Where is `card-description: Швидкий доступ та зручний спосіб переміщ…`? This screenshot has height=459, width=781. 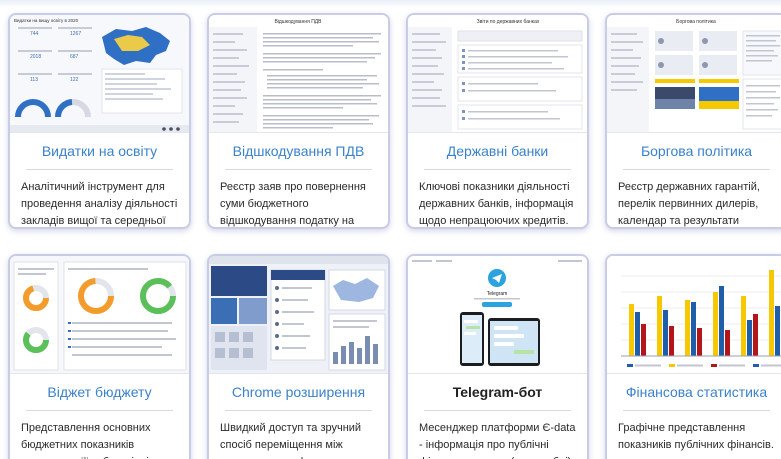
card-description: Швидкий доступ та зручний спосіб переміщ… is located at coordinates (291, 440).